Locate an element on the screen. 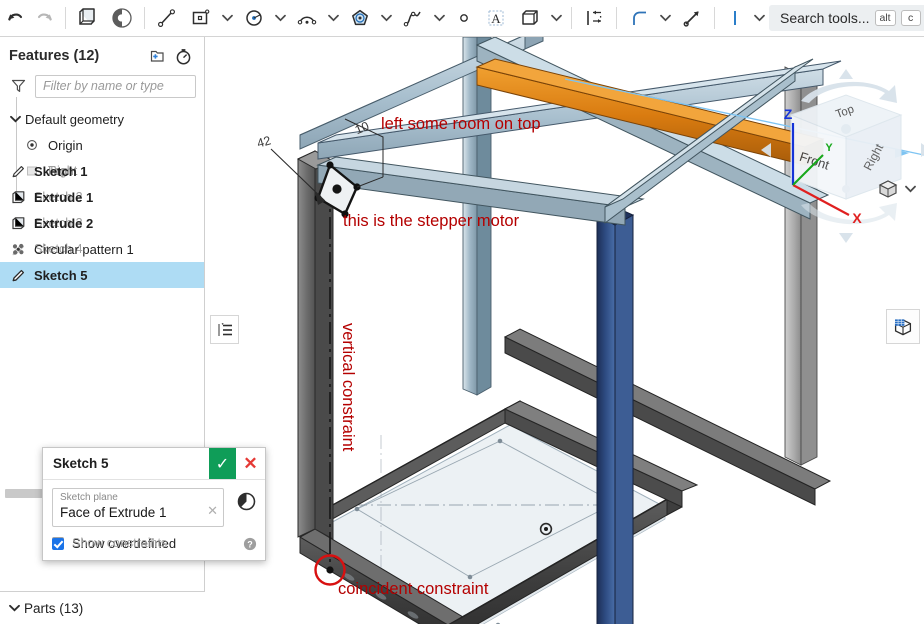 The height and width of the screenshot is (624, 924). section-view-icon is located at coordinates (903, 326).